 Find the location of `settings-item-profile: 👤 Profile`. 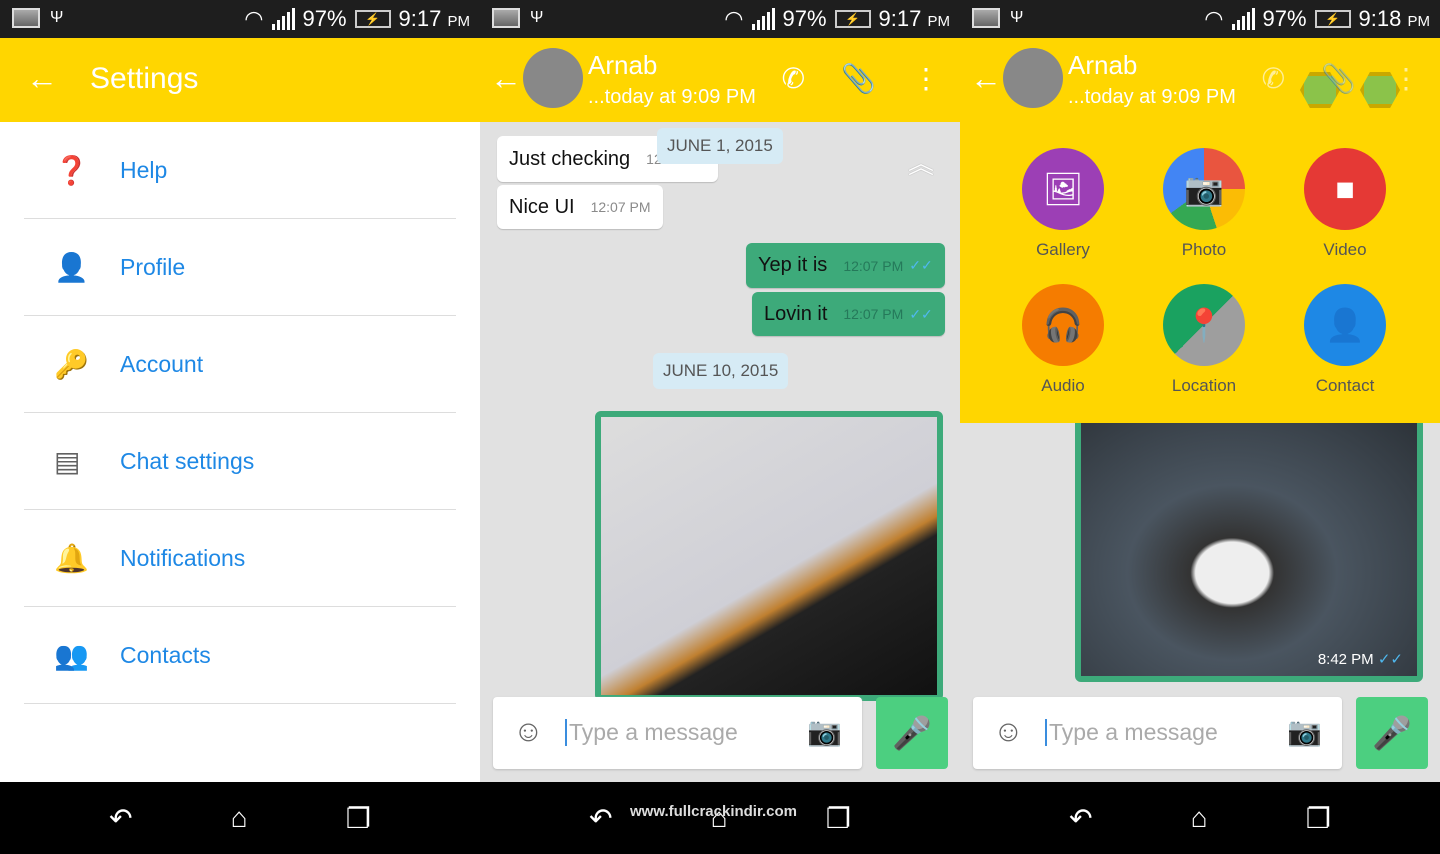

settings-item-profile: 👤 Profile is located at coordinates (240, 267).